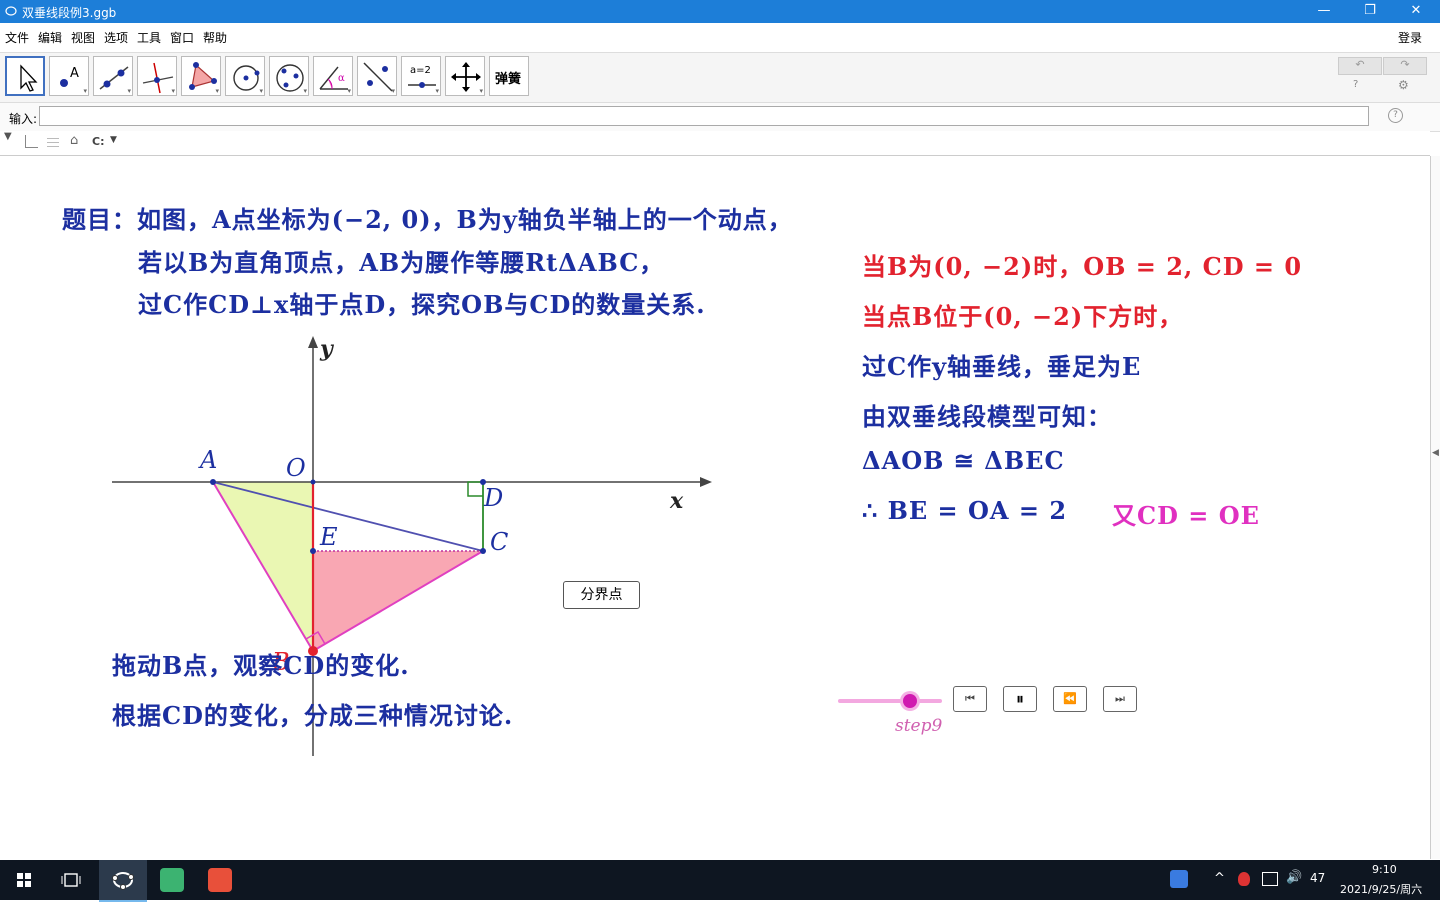  I want to click on slider-tool-button: a=2 ▾, so click(421, 76).